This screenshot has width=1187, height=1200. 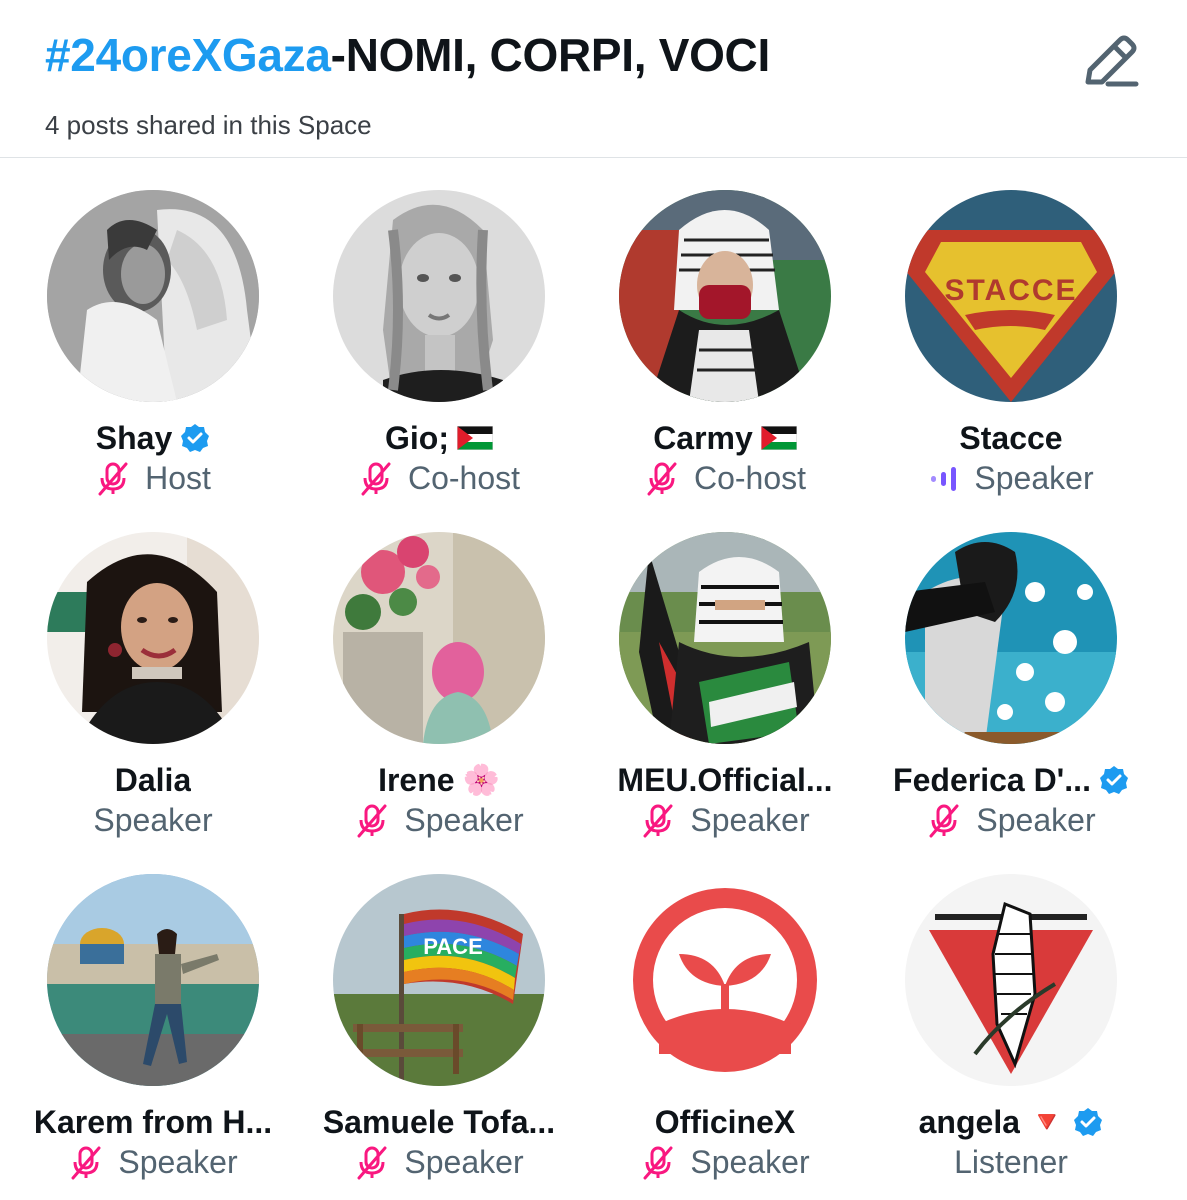 What do you see at coordinates (188, 55) in the screenshot?
I see `hashtag-link: #24oreXGaza` at bounding box center [188, 55].